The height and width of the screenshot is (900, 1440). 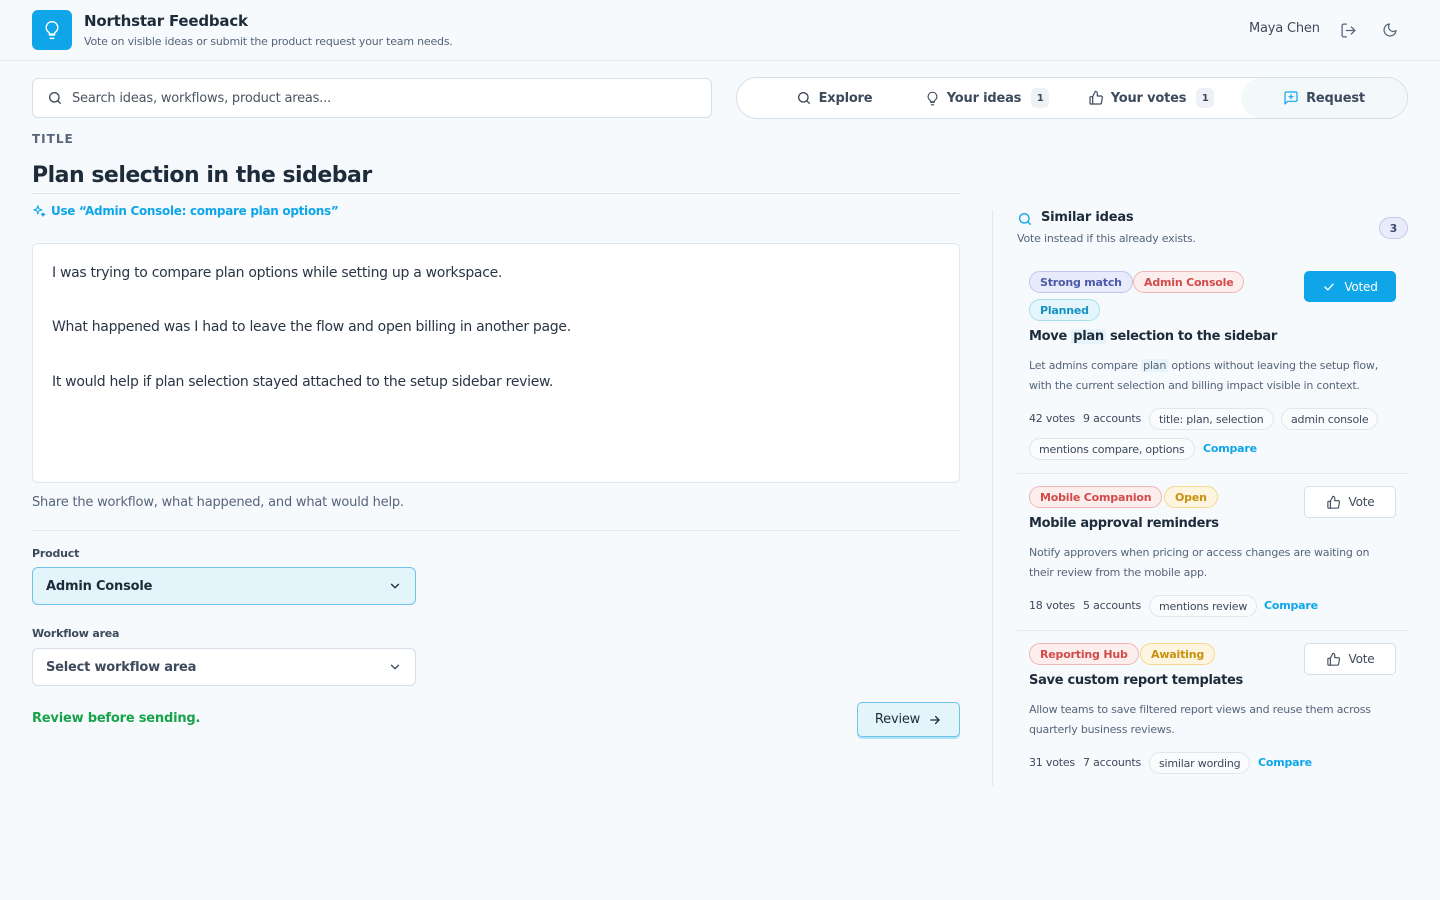 I want to click on vote-button: Voted, so click(x=1350, y=286).